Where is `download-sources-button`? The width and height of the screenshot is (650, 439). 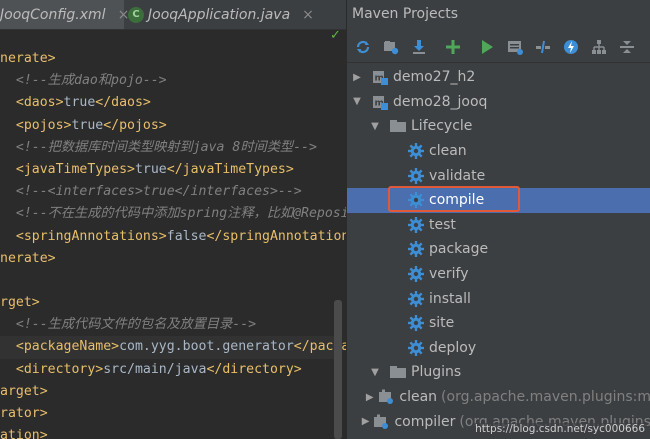 download-sources-button is located at coordinates (419, 47).